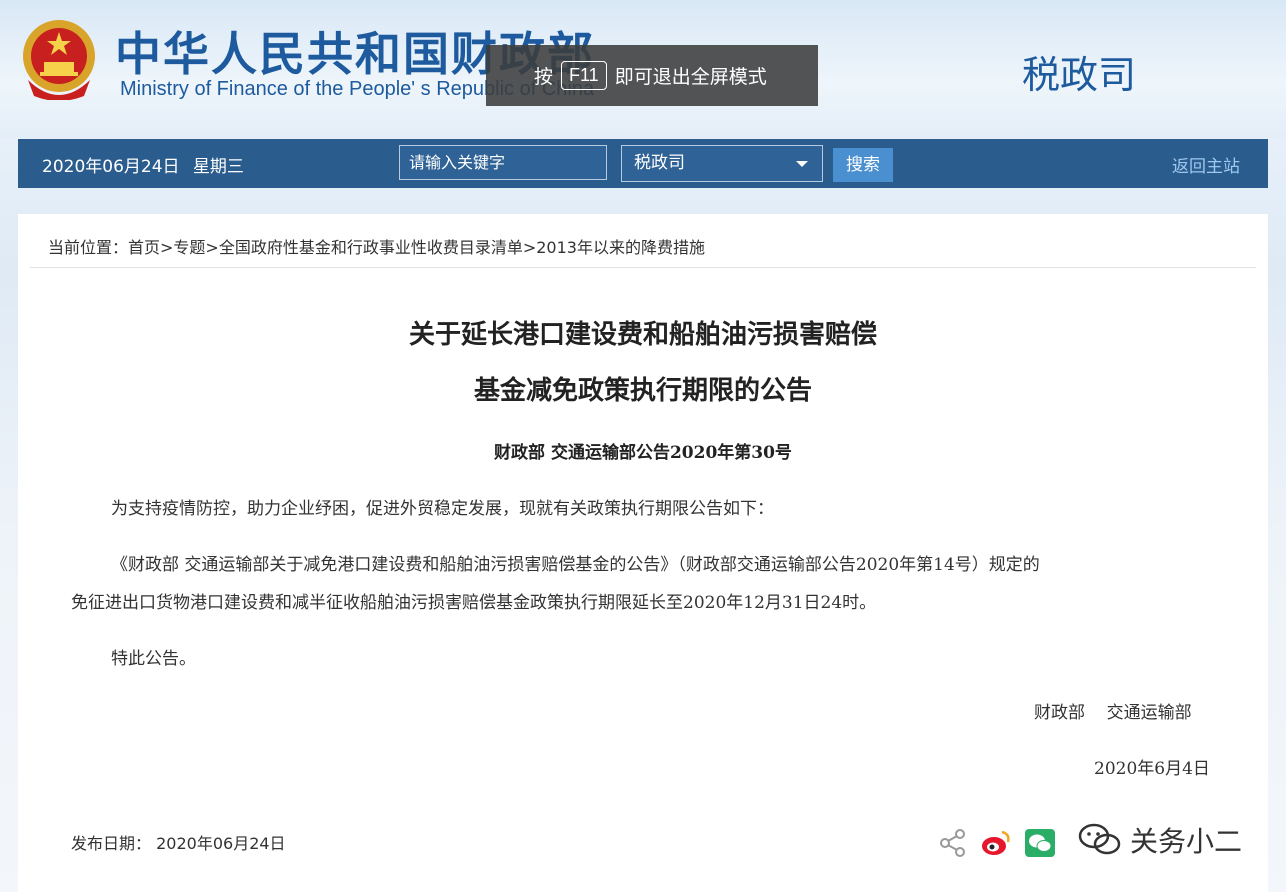 This screenshot has width=1286, height=892. I want to click on search-input: 请输入关键字, so click(503, 162).